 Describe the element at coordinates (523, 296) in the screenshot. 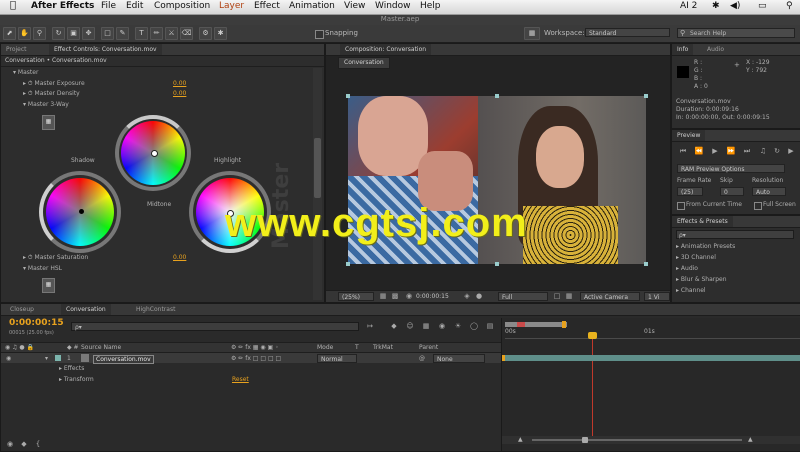

I see `resolution-select: Full` at that location.